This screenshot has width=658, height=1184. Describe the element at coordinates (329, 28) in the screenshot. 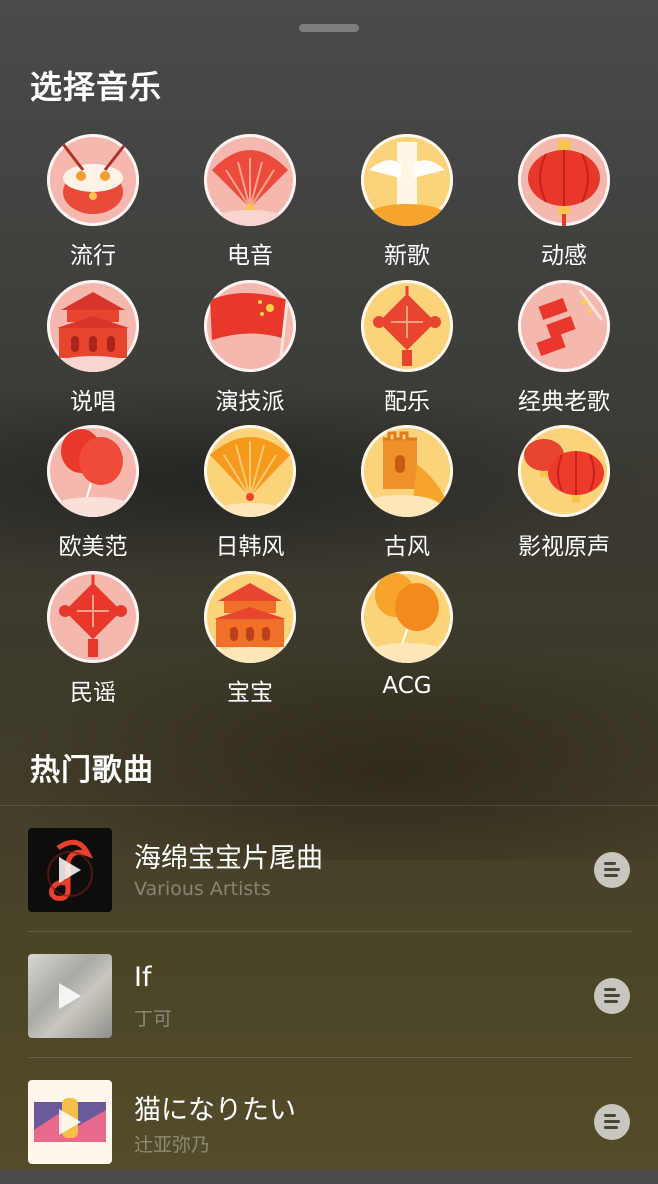

I see `drag-handle` at that location.